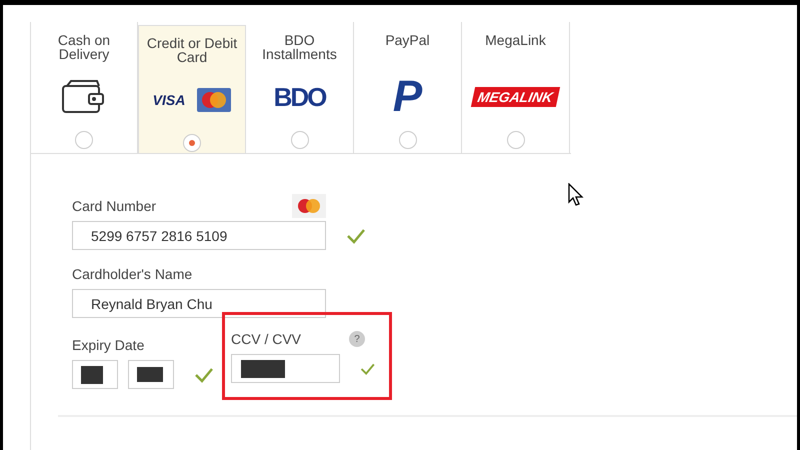 This screenshot has width=800, height=450. What do you see at coordinates (114, 206) in the screenshot?
I see `field-label: Card Number` at bounding box center [114, 206].